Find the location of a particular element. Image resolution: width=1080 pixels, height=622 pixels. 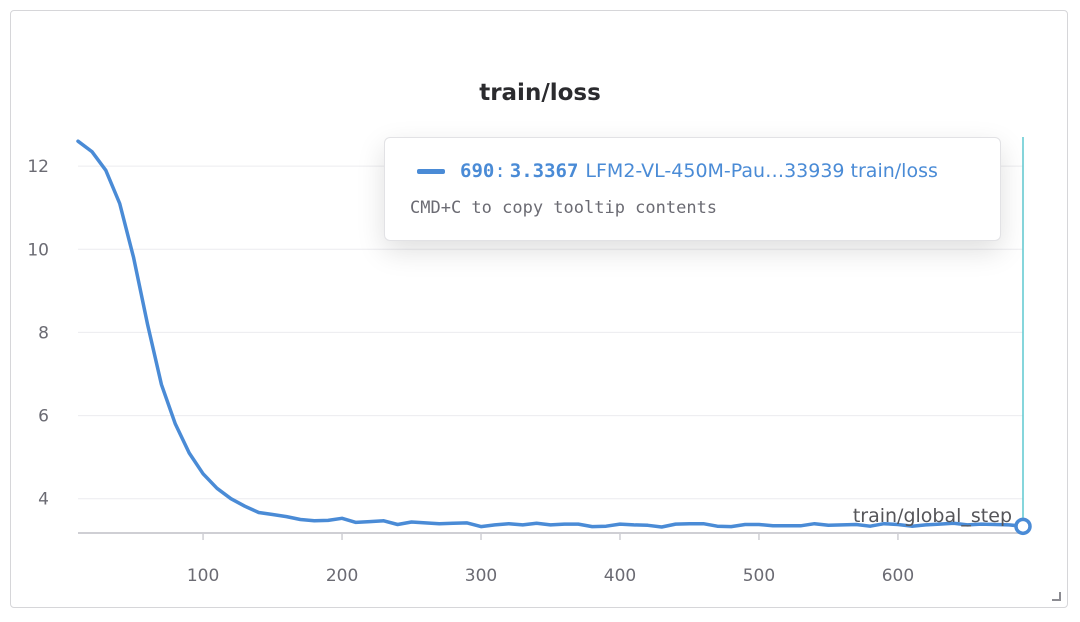

x-axis-ticks: 100 200 300 400 500 600 is located at coordinates (550, 559).